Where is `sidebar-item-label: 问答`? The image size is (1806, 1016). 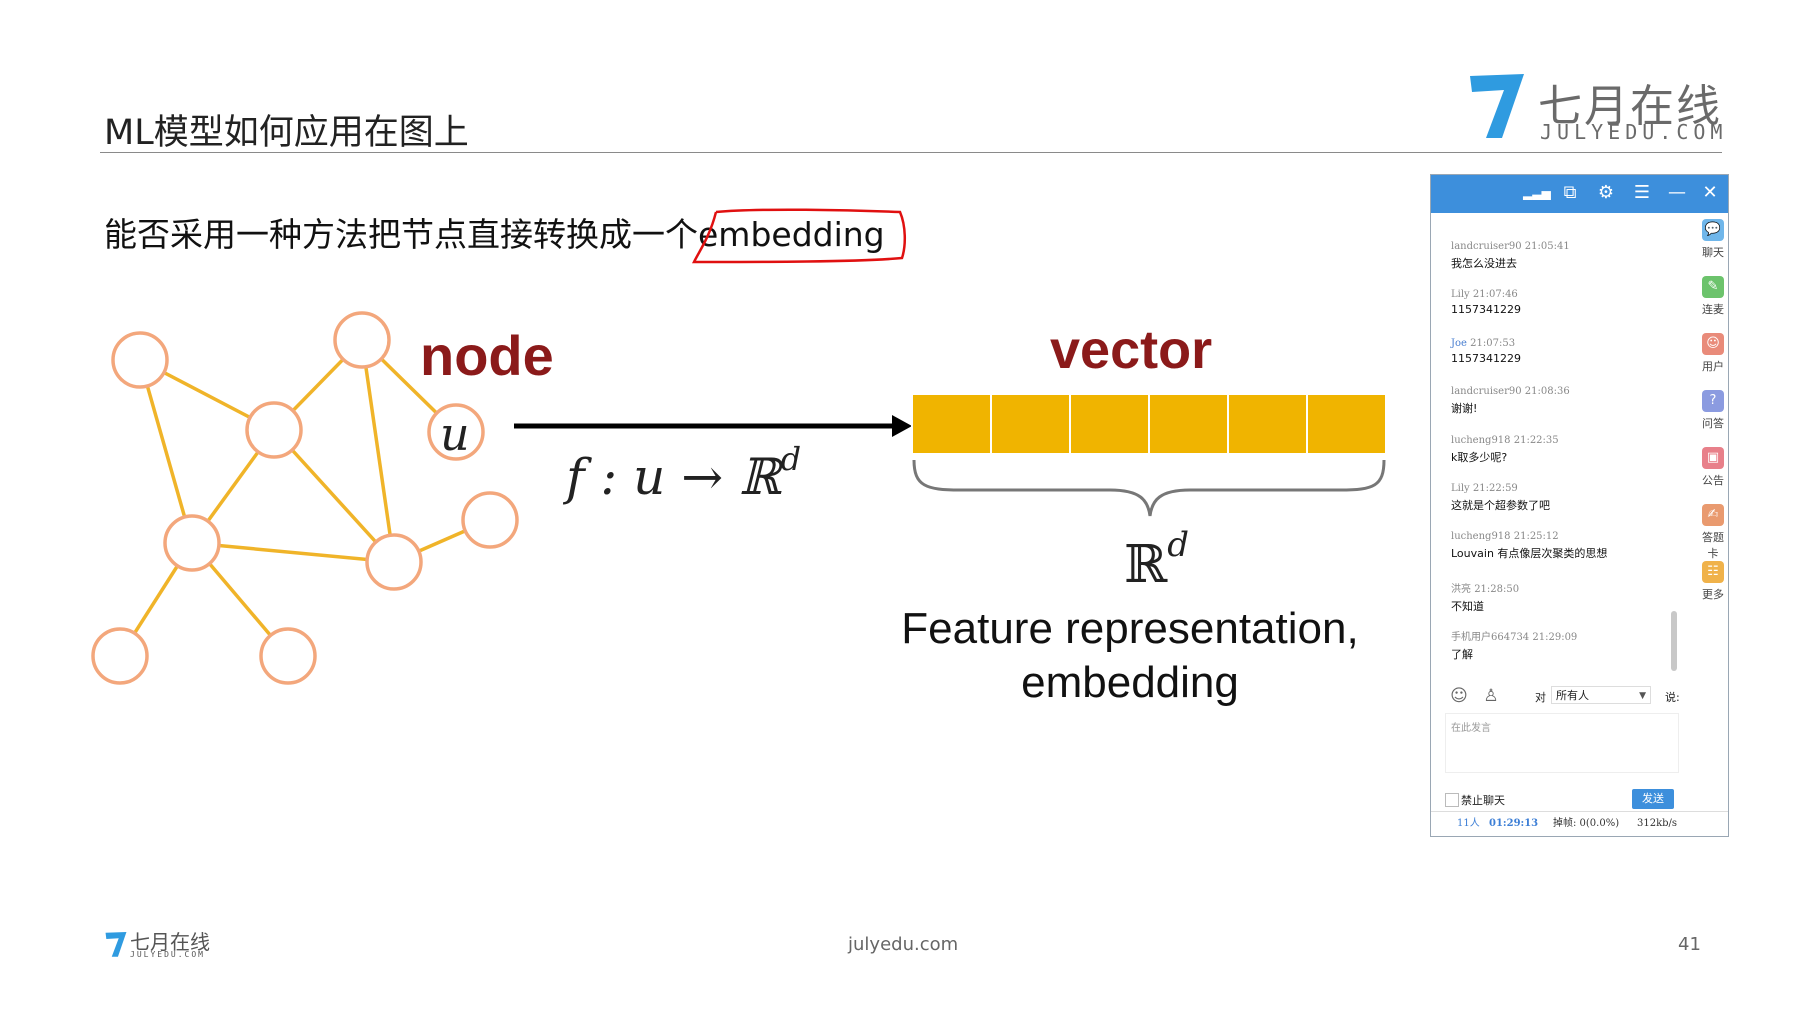 sidebar-item-label: 问答 is located at coordinates (1713, 423).